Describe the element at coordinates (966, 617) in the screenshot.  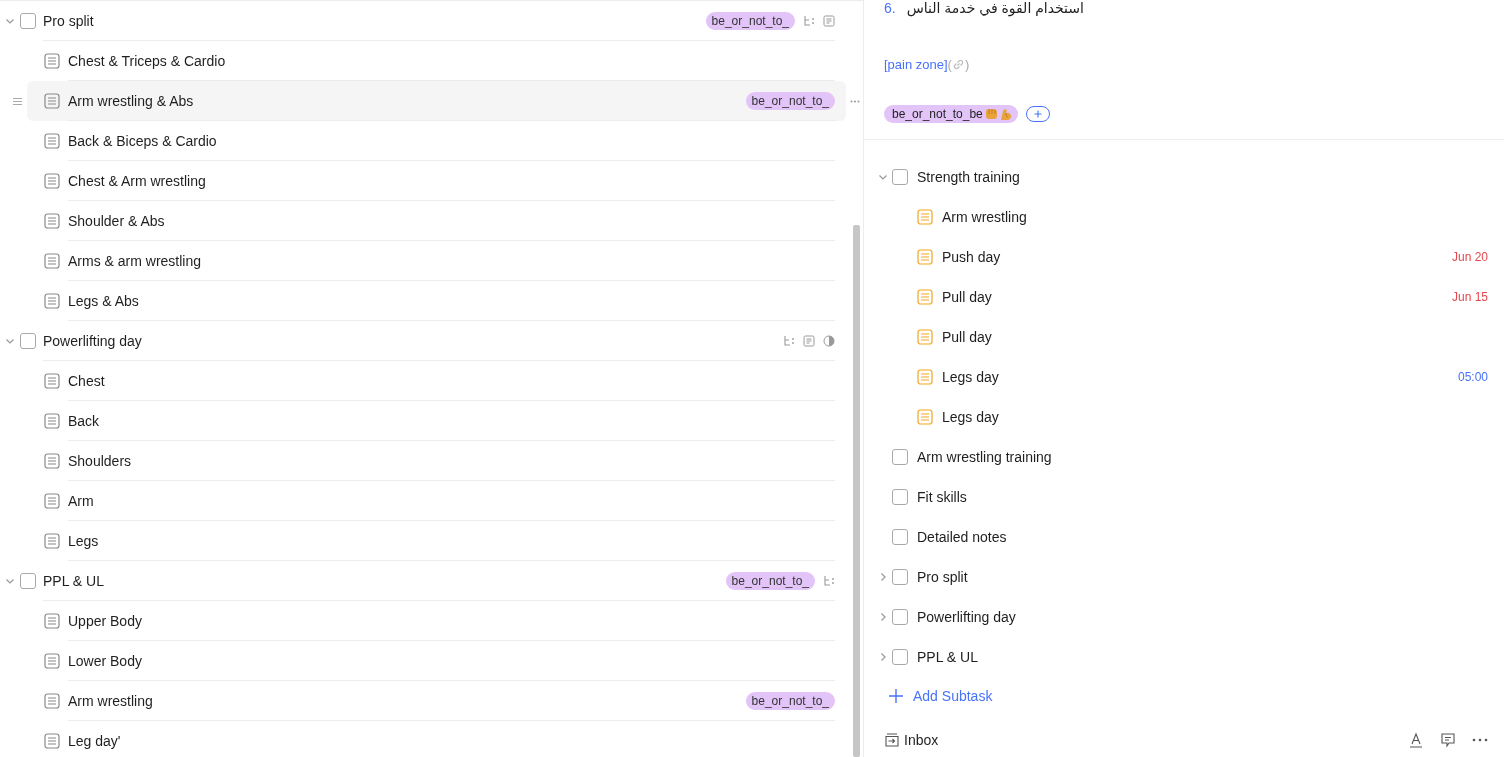
I see `subtask-title: Powerlifting day` at that location.